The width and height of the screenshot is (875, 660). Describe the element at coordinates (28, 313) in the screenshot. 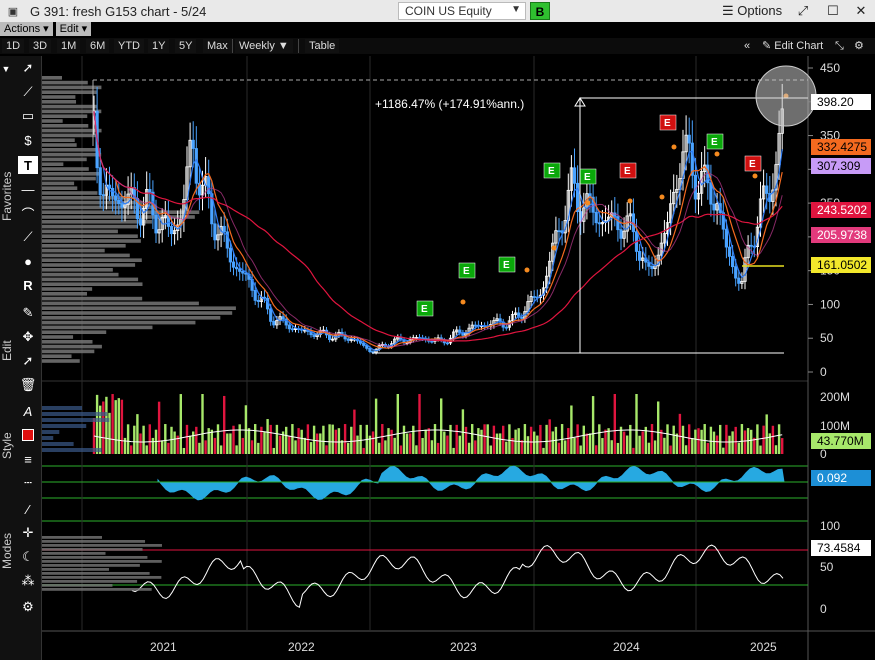

I see `pen-icon: ✎` at that location.